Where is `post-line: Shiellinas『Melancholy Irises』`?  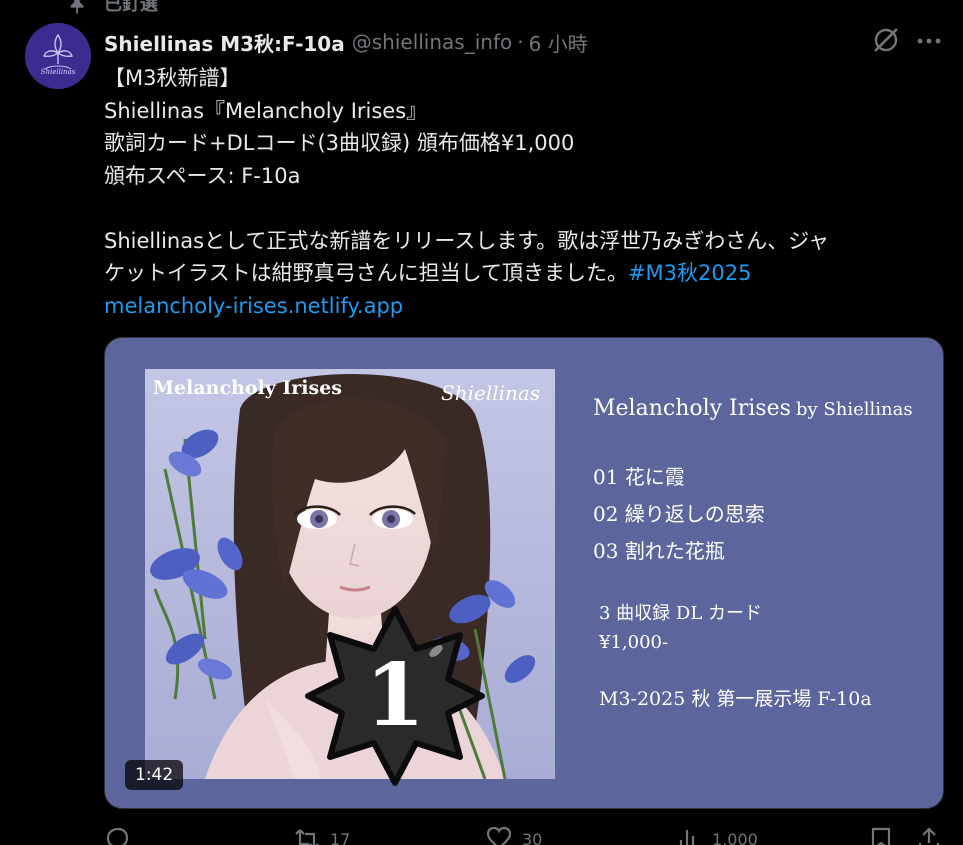 post-line: Shiellinas『Melancholy Irises』 is located at coordinates (266, 110).